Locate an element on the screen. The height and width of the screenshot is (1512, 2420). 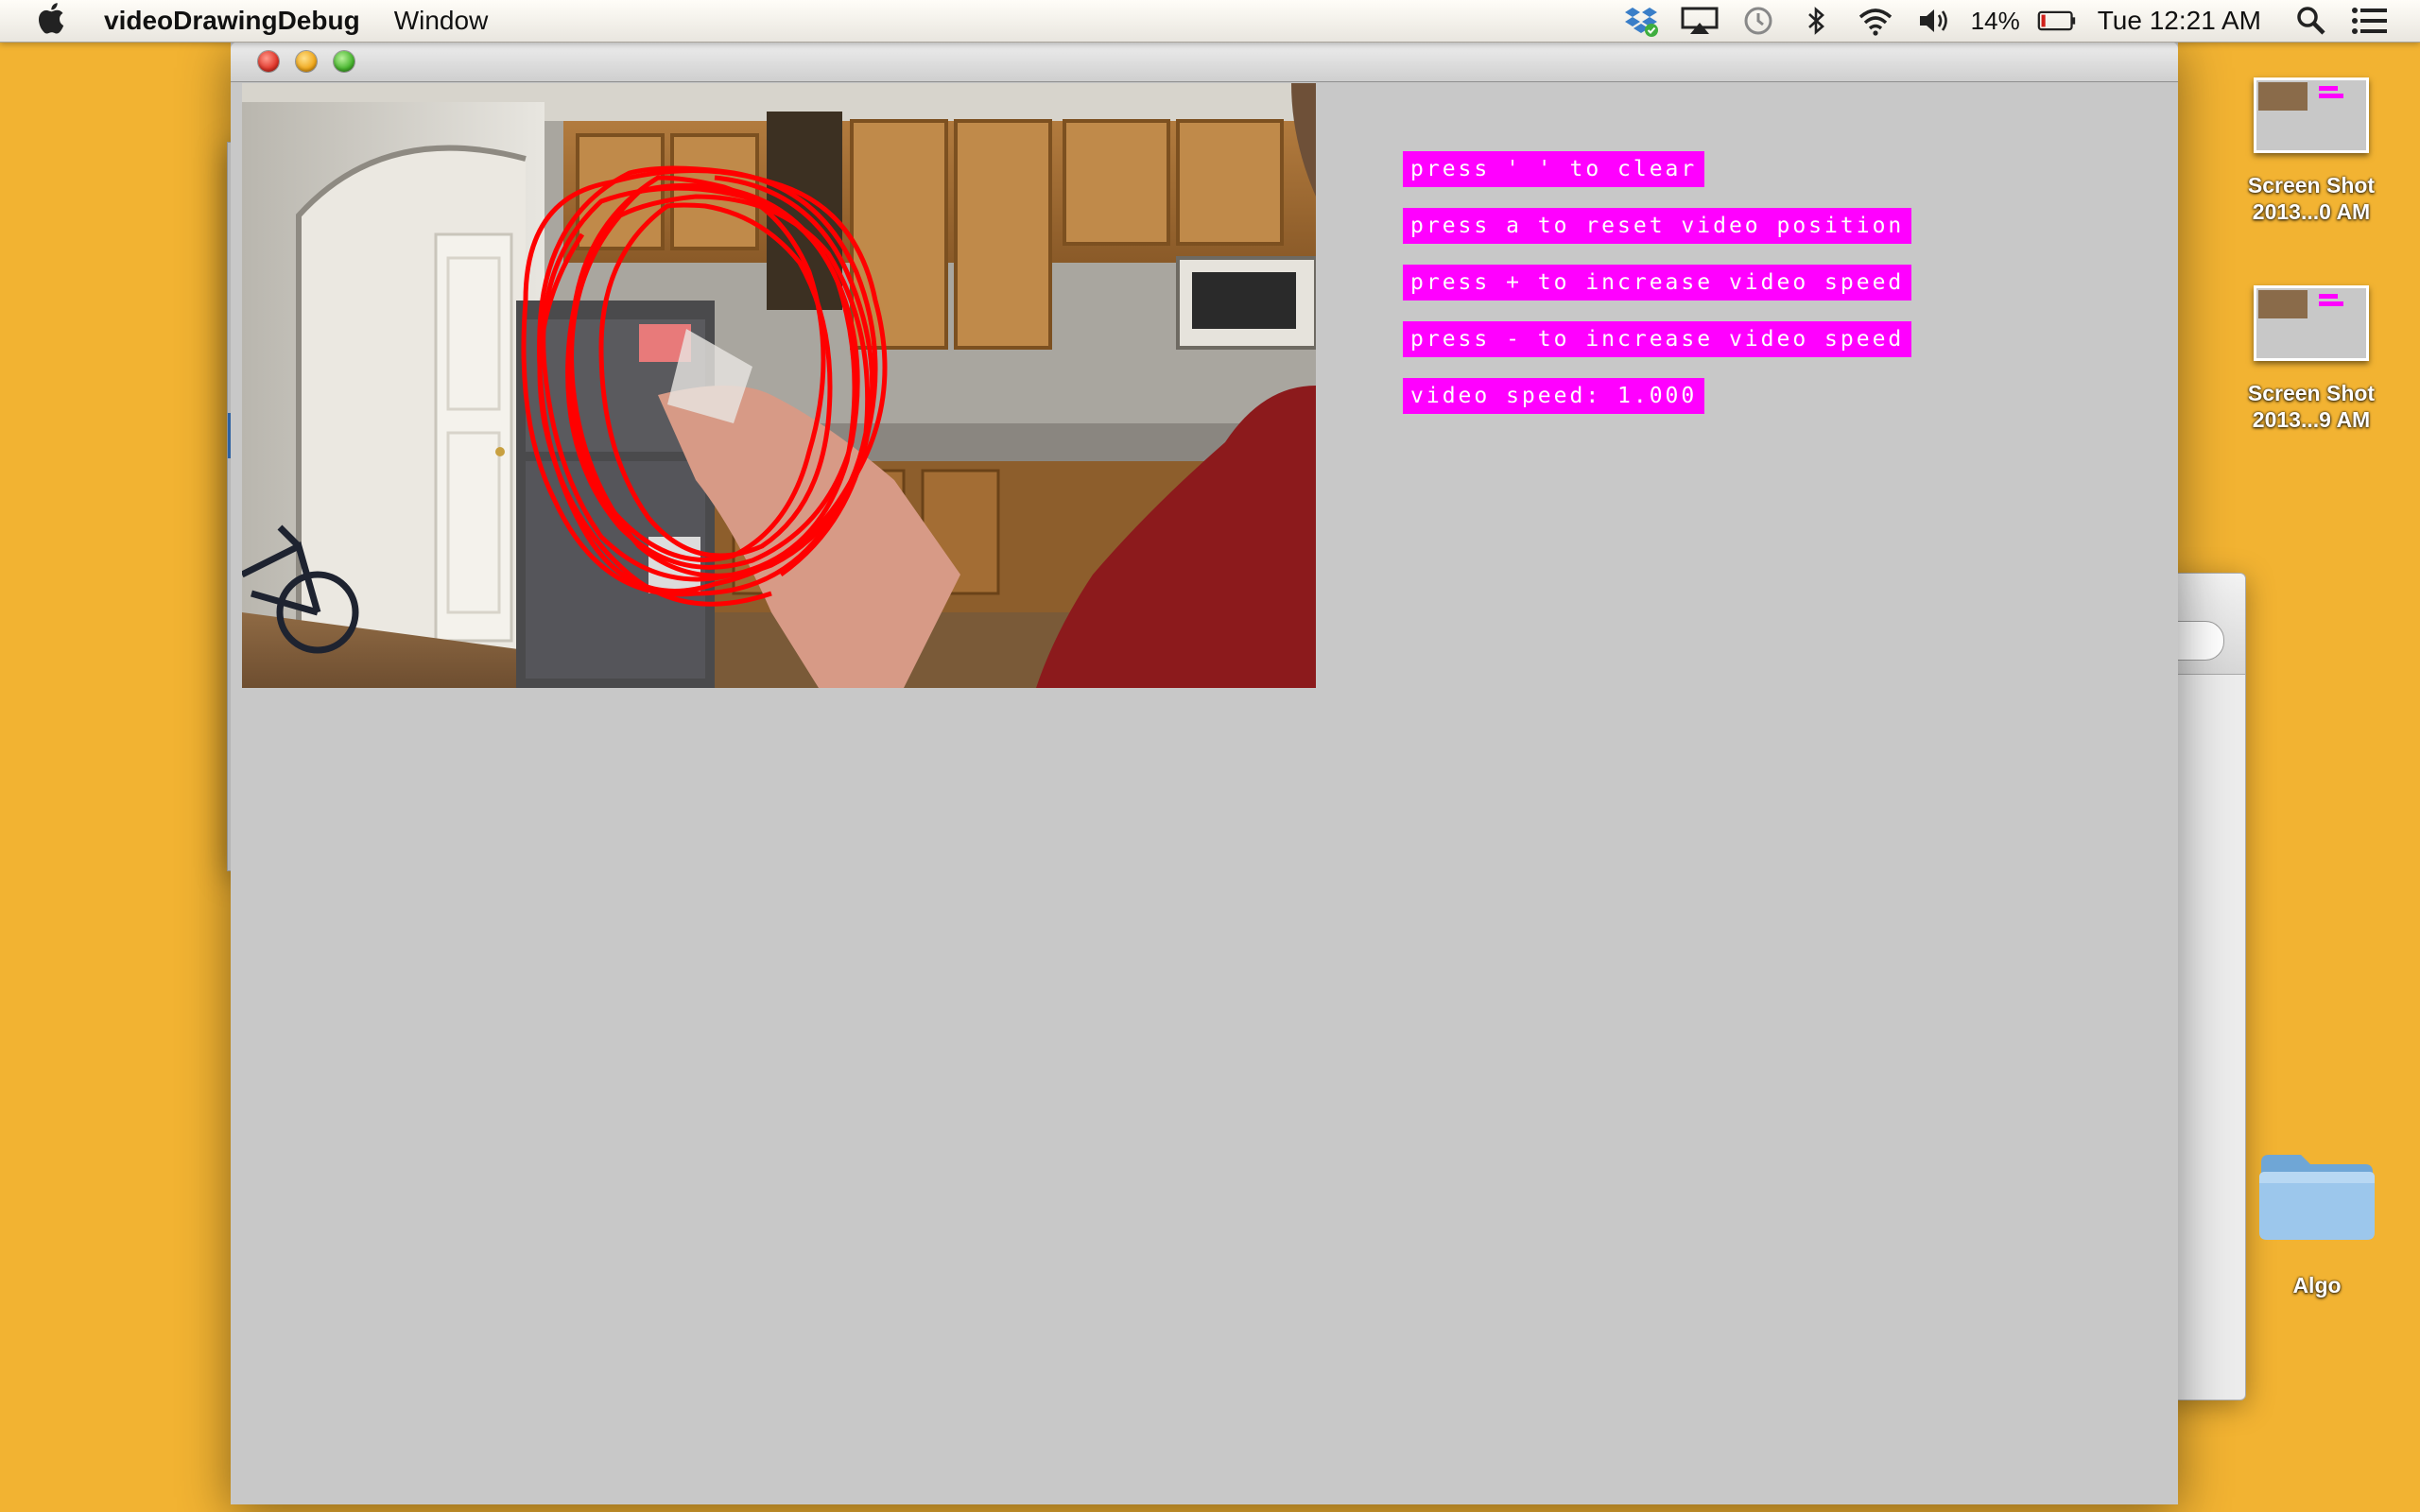
label-decrease-speed-hint: press - to increase video speed is located at coordinates (1658, 339).